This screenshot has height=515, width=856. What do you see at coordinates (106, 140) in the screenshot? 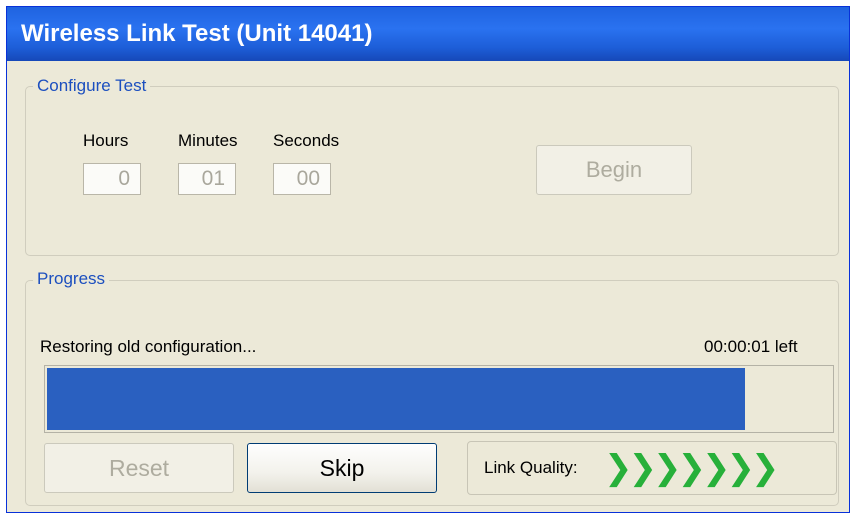
I see `hours-label: Hours` at bounding box center [106, 140].